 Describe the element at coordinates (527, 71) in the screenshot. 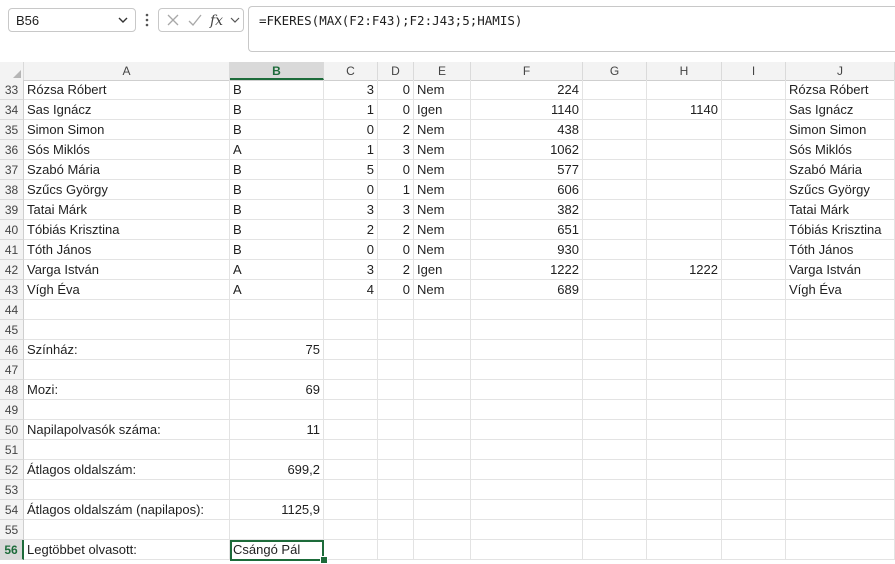

I see `column-header-f: F` at that location.